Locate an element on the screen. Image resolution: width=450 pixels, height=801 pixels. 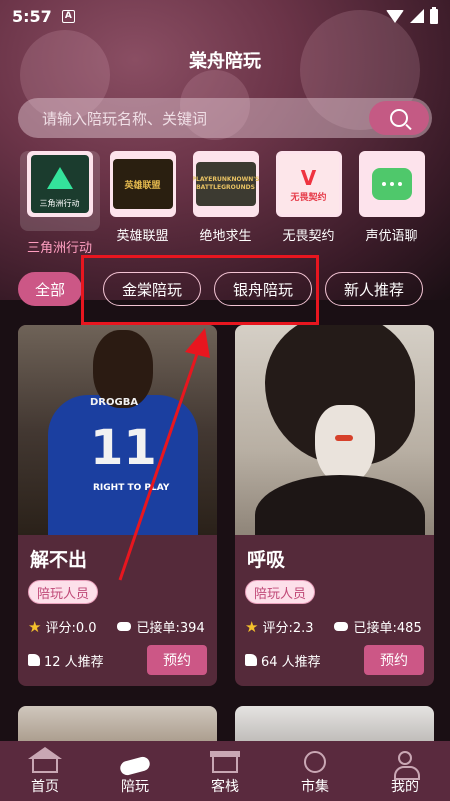
jersey-name: DROGBA is located at coordinates (114, 402).